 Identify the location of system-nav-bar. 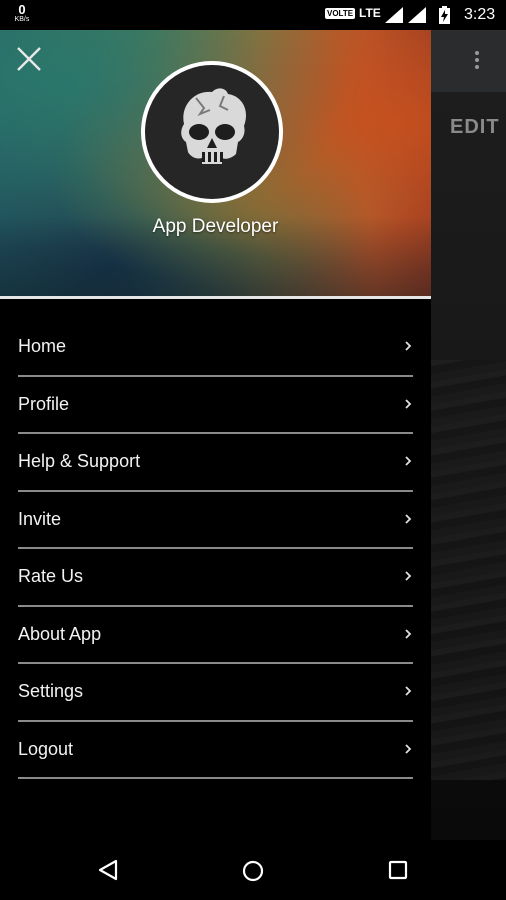
(253, 870).